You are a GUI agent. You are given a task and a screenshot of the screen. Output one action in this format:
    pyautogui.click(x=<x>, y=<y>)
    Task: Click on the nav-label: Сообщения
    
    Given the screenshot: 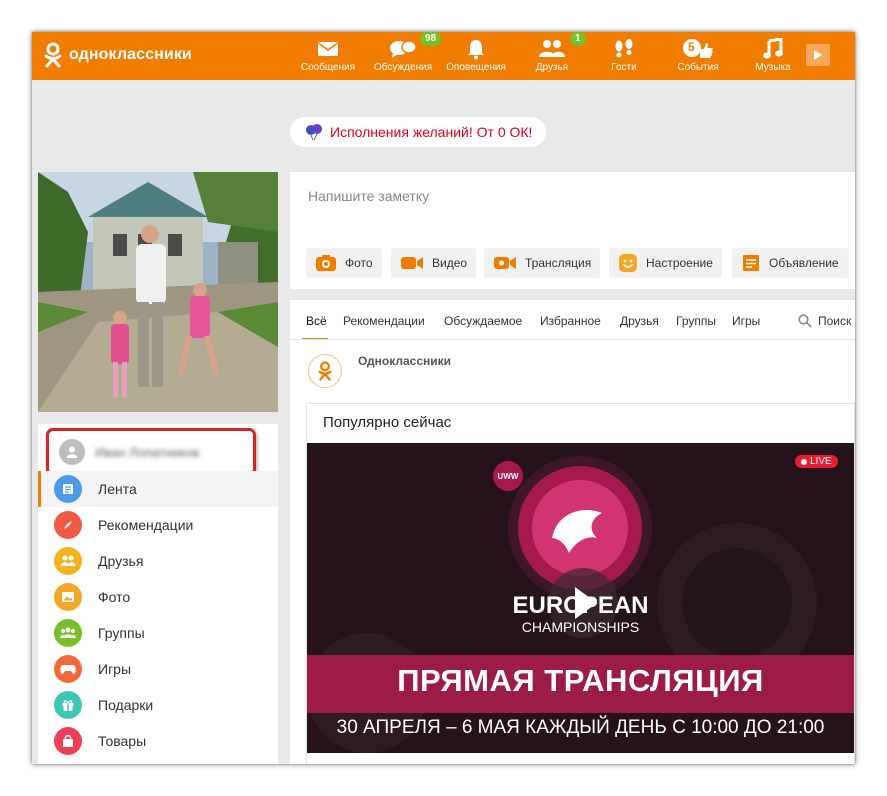 What is the action you would take?
    pyautogui.click(x=328, y=67)
    